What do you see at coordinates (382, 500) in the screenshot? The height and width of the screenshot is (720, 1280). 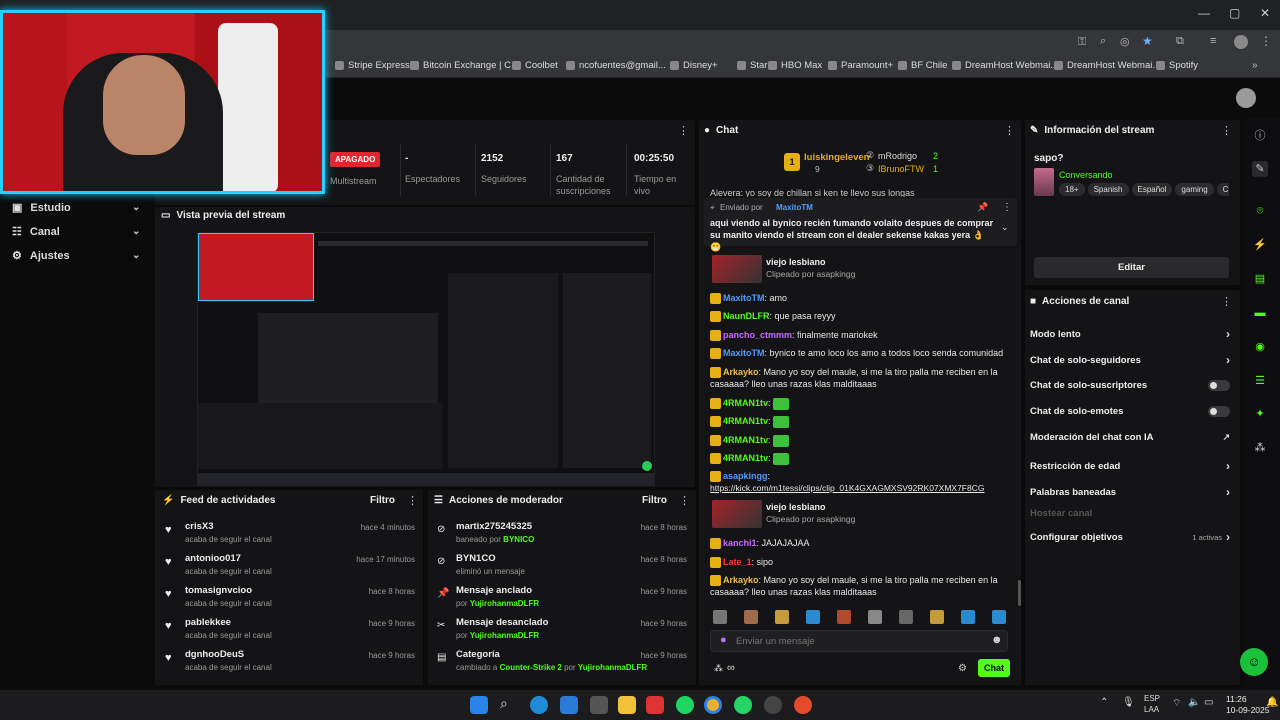 I see `activity-filter-button: Filtro` at bounding box center [382, 500].